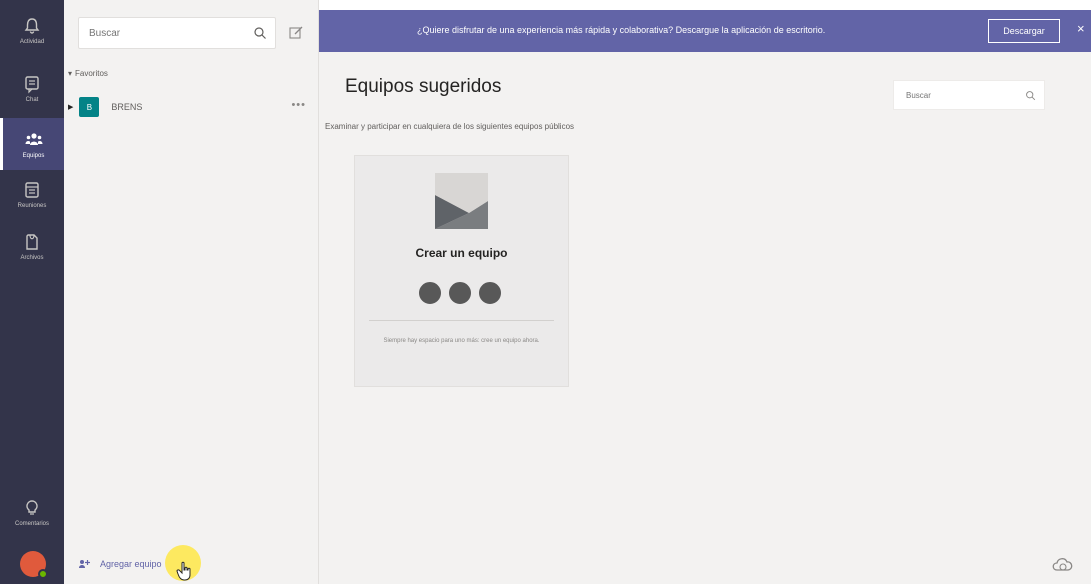  I want to click on rail-item-label: Actividad, so click(32, 41).